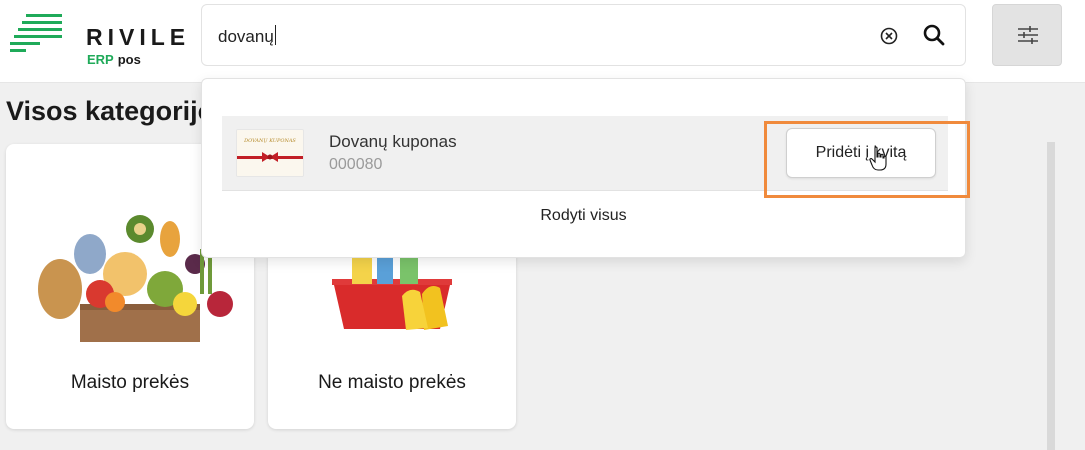 The height and width of the screenshot is (450, 1085). What do you see at coordinates (100, 59) in the screenshot?
I see `brand-sub-erp: ERP` at bounding box center [100, 59].